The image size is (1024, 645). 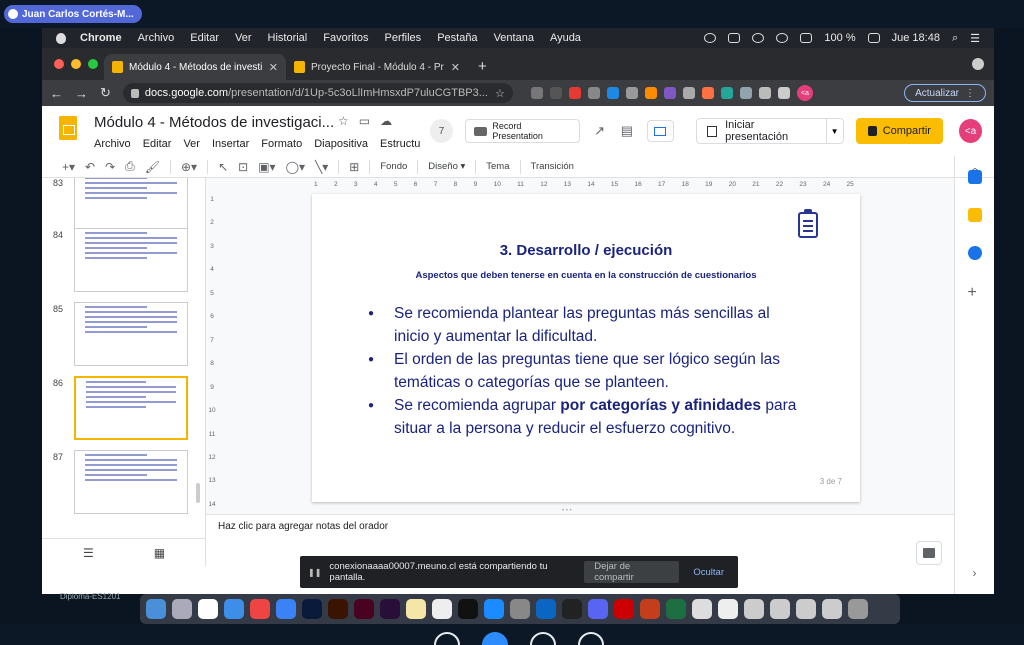 I want to click on menu-archivo: Archivo, so click(x=112, y=144).